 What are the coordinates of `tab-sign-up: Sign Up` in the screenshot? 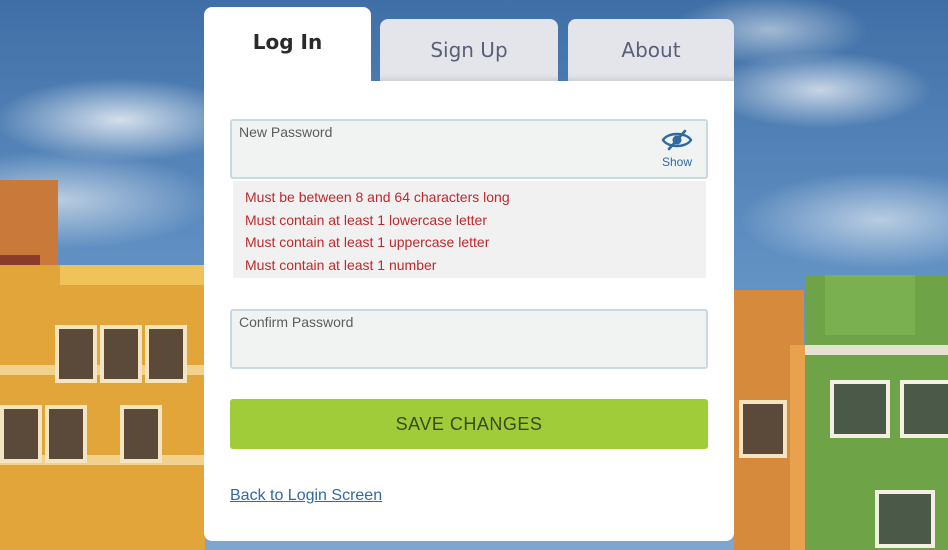 It's located at (469, 50).